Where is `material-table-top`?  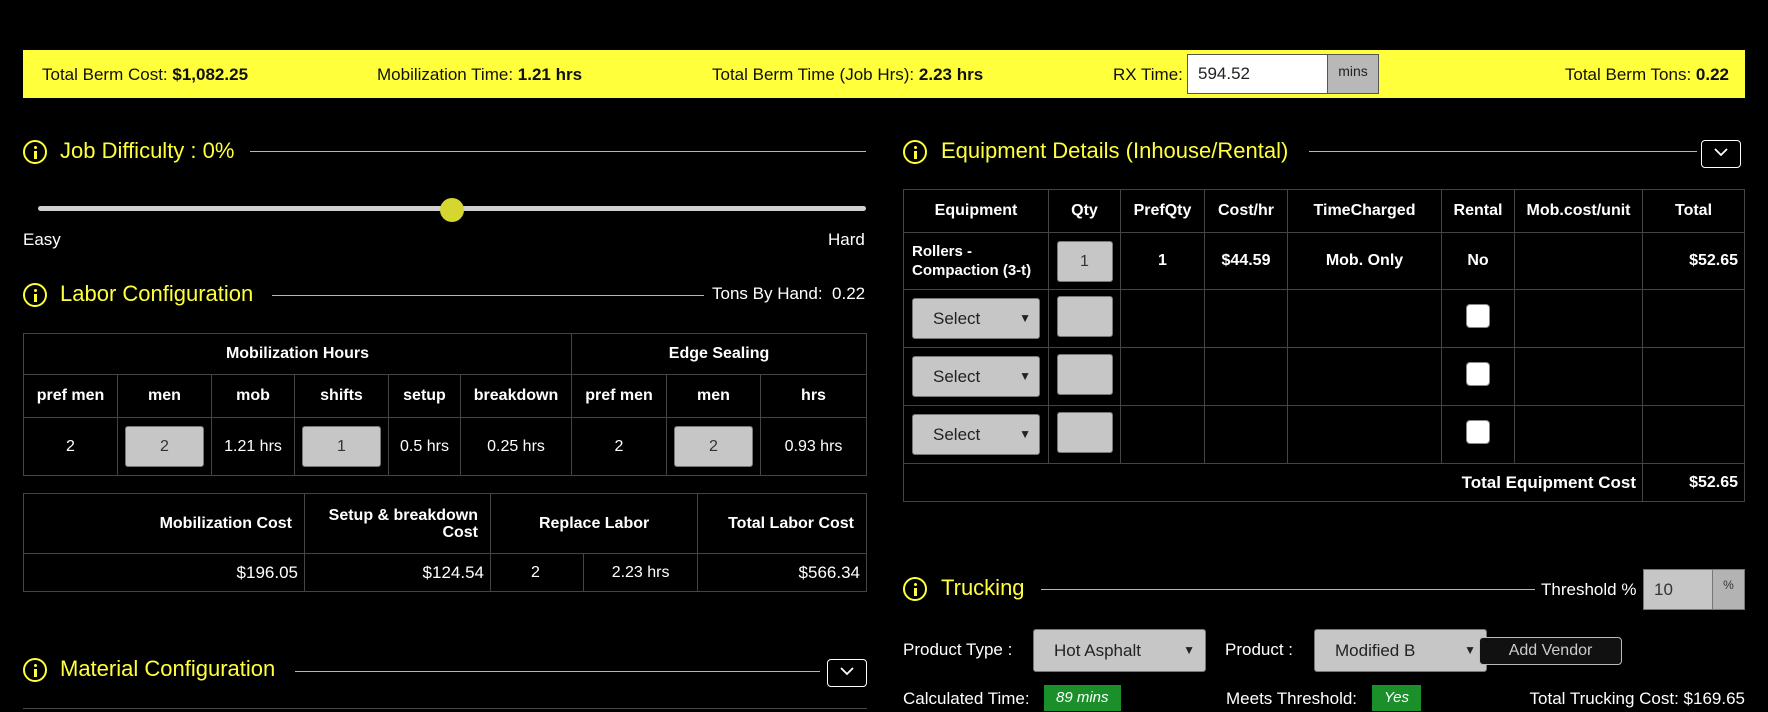
material-table-top is located at coordinates (445, 710).